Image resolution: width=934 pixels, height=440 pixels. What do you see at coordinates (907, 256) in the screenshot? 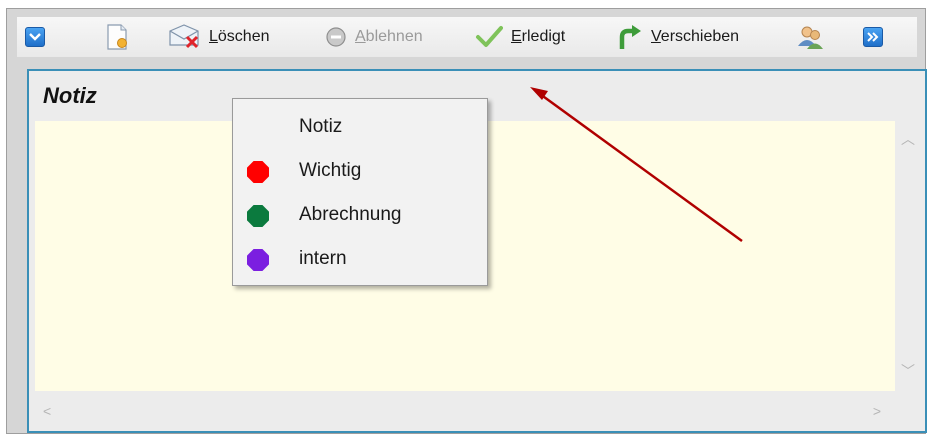
I see `vertical-scrollbar: ︿ ﹀` at bounding box center [907, 256].